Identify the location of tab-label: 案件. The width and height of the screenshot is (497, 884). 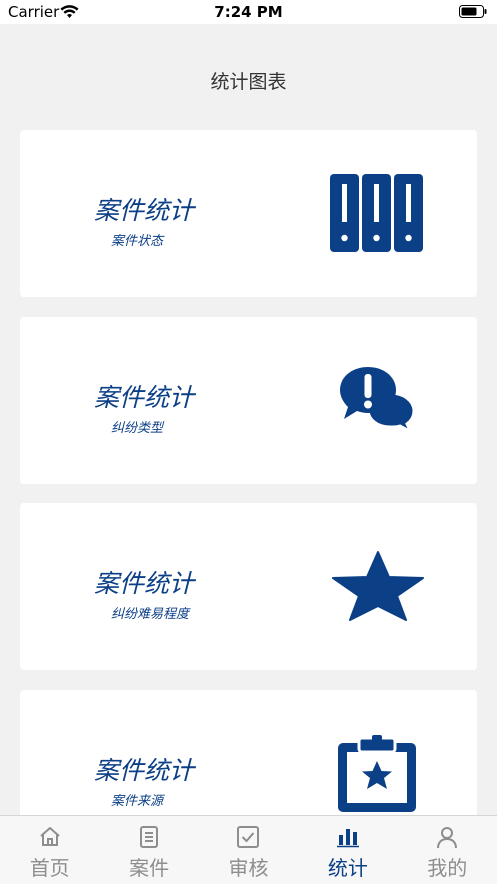
(149, 868).